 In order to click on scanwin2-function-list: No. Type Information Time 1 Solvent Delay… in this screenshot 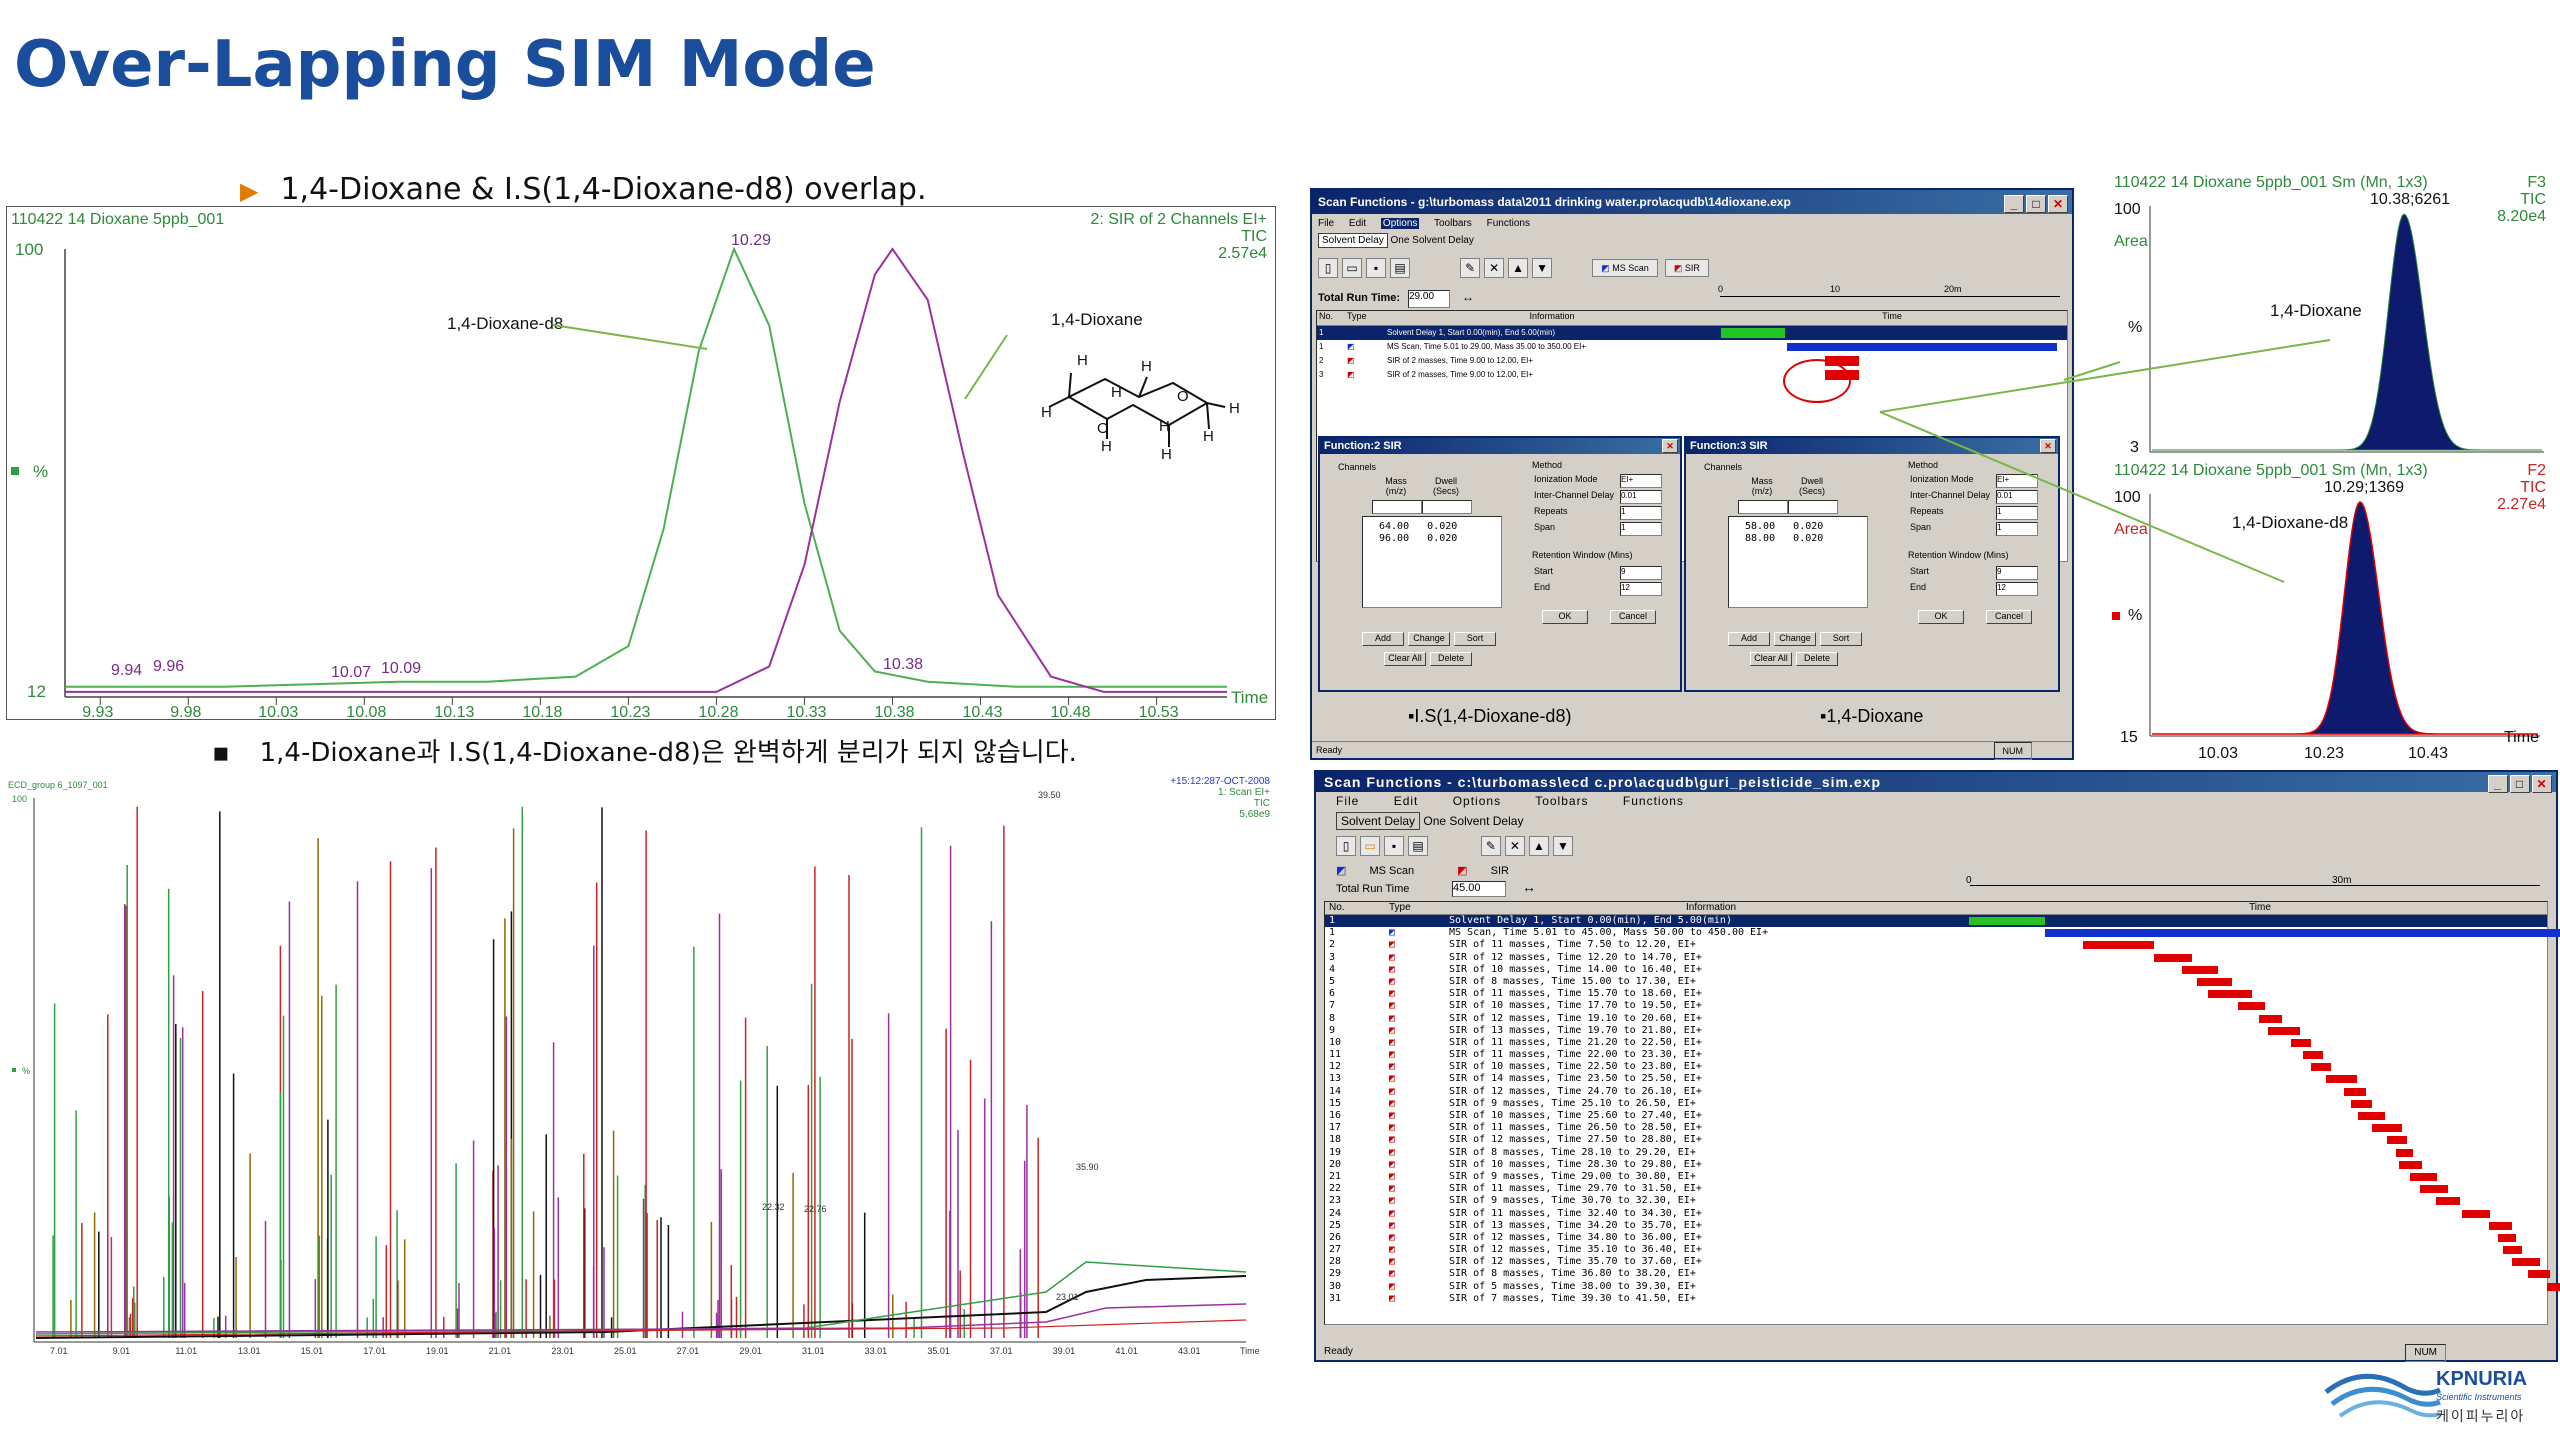, I will do `click(1942, 1113)`.